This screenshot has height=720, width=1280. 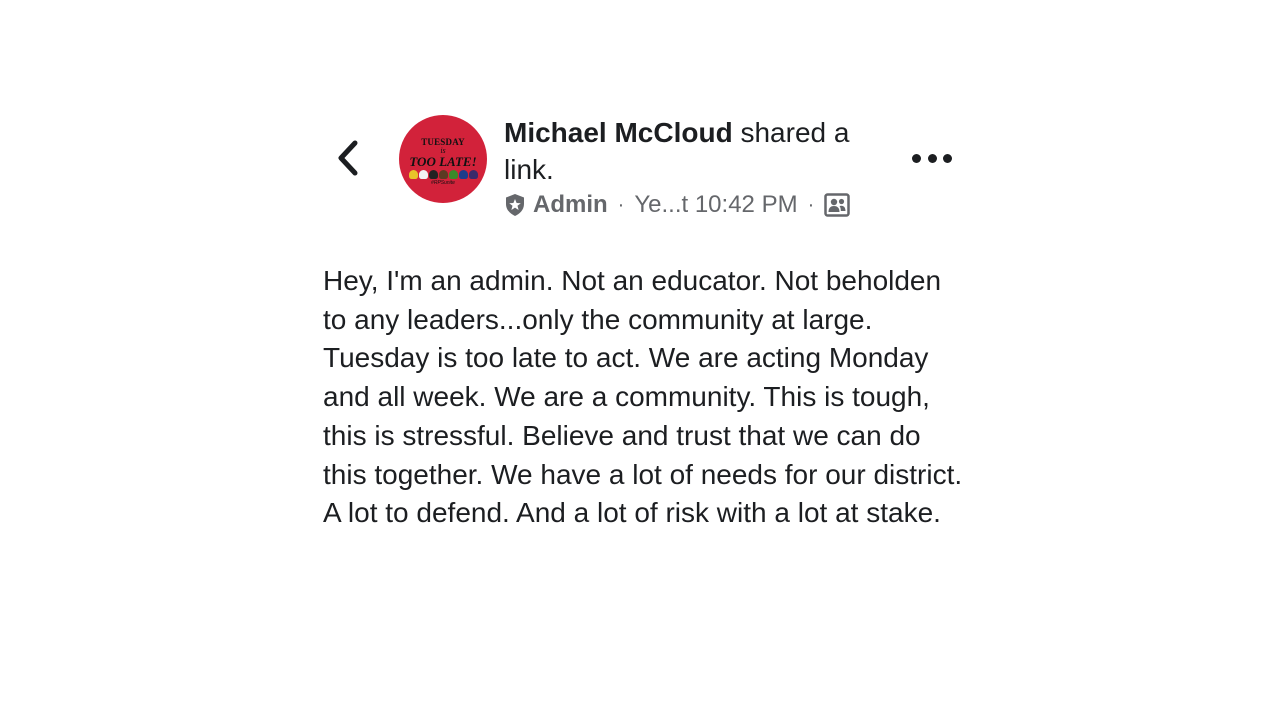 I want to click on role-label: Admin, so click(x=570, y=204).